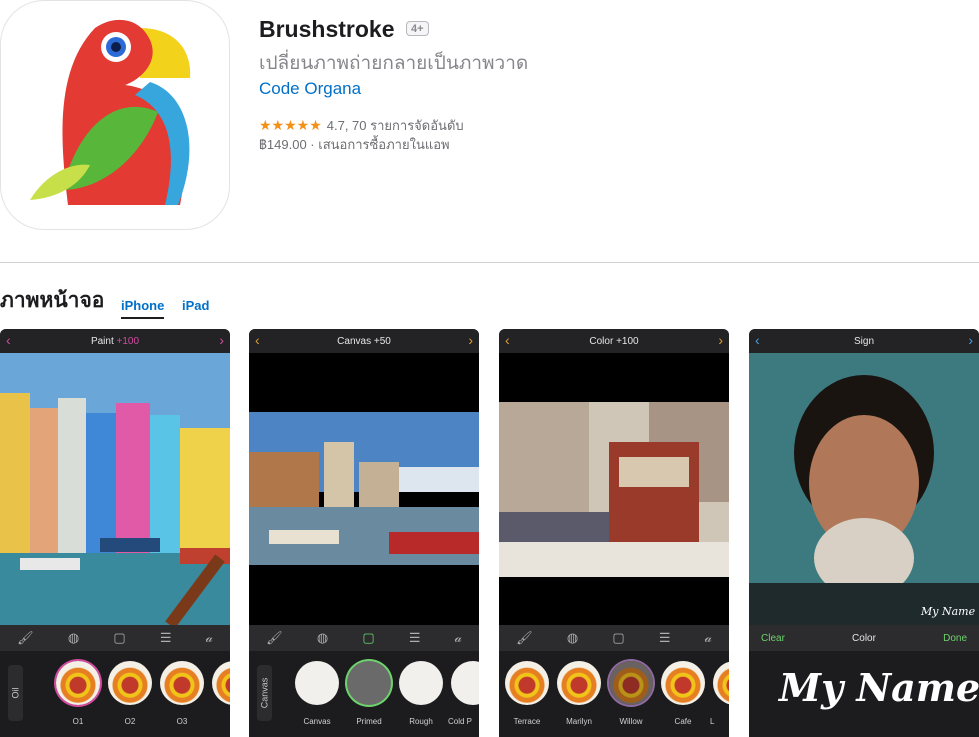  Describe the element at coordinates (78, 721) in the screenshot. I see `style-thumb-label: O1` at that location.